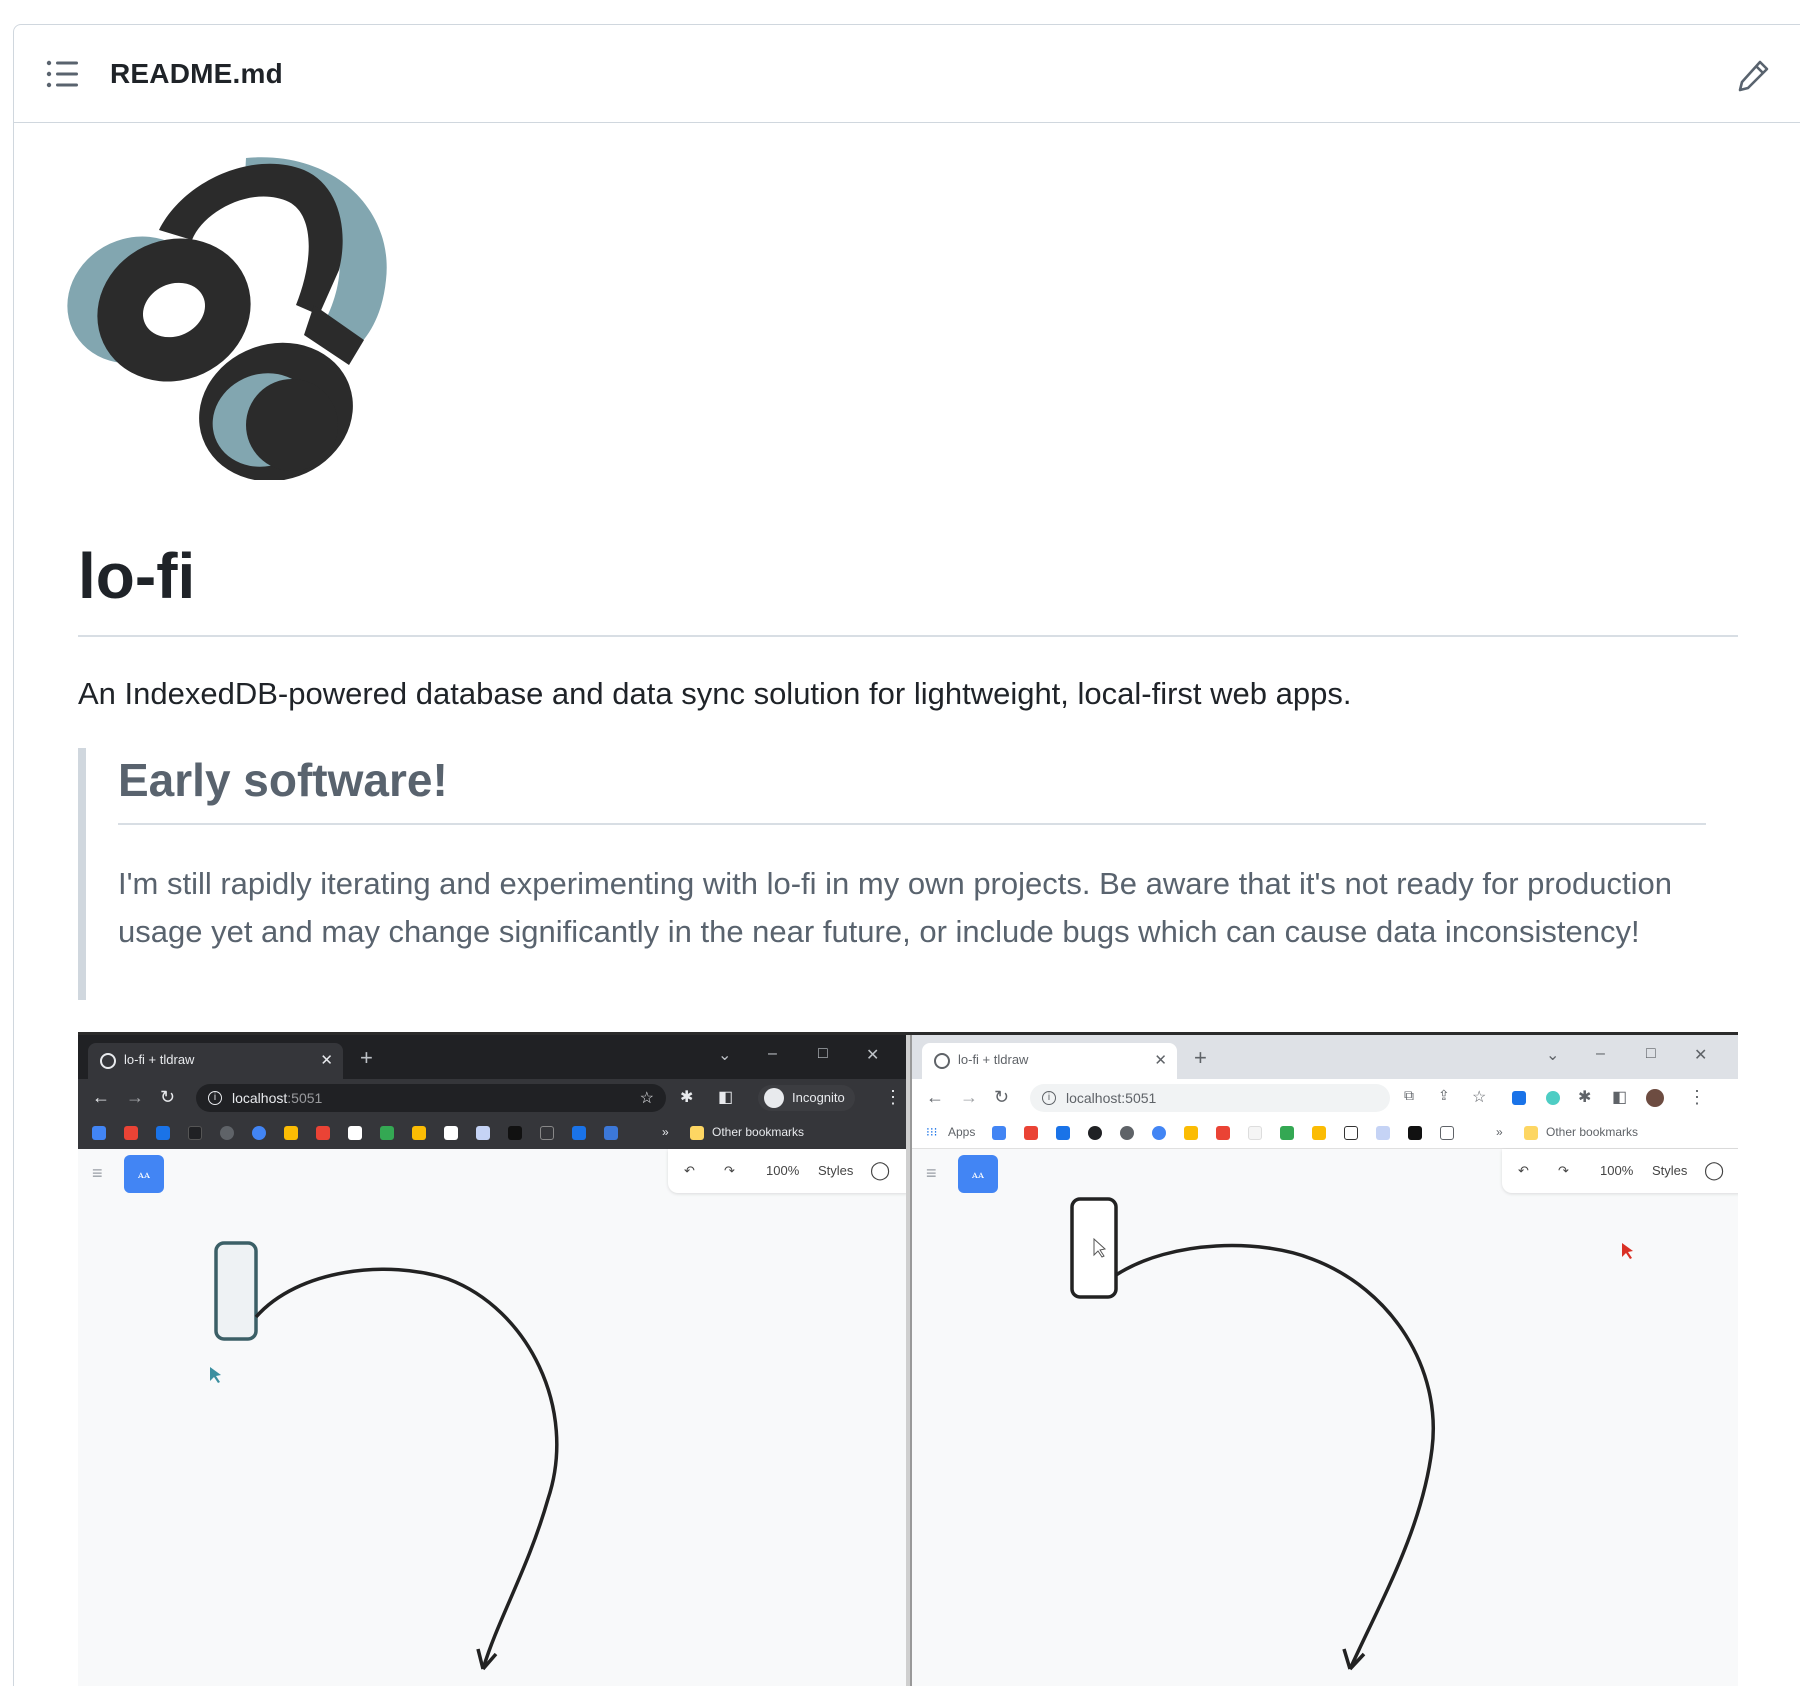 The image size is (1800, 1686). Describe the element at coordinates (196, 73) in the screenshot. I see `readme-filename: README.md` at that location.